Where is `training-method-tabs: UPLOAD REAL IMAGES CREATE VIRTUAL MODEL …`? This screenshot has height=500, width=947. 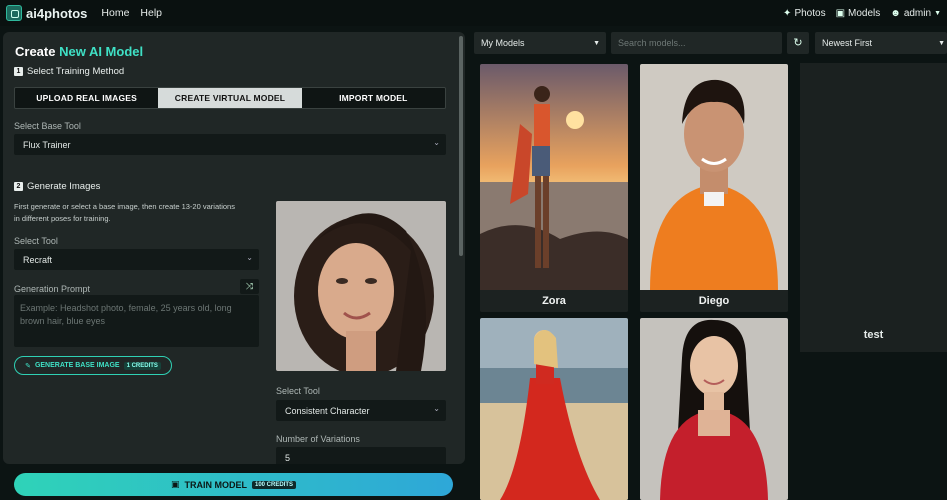
training-method-tabs: UPLOAD REAL IMAGES CREATE VIRTUAL MODEL … is located at coordinates (230, 98).